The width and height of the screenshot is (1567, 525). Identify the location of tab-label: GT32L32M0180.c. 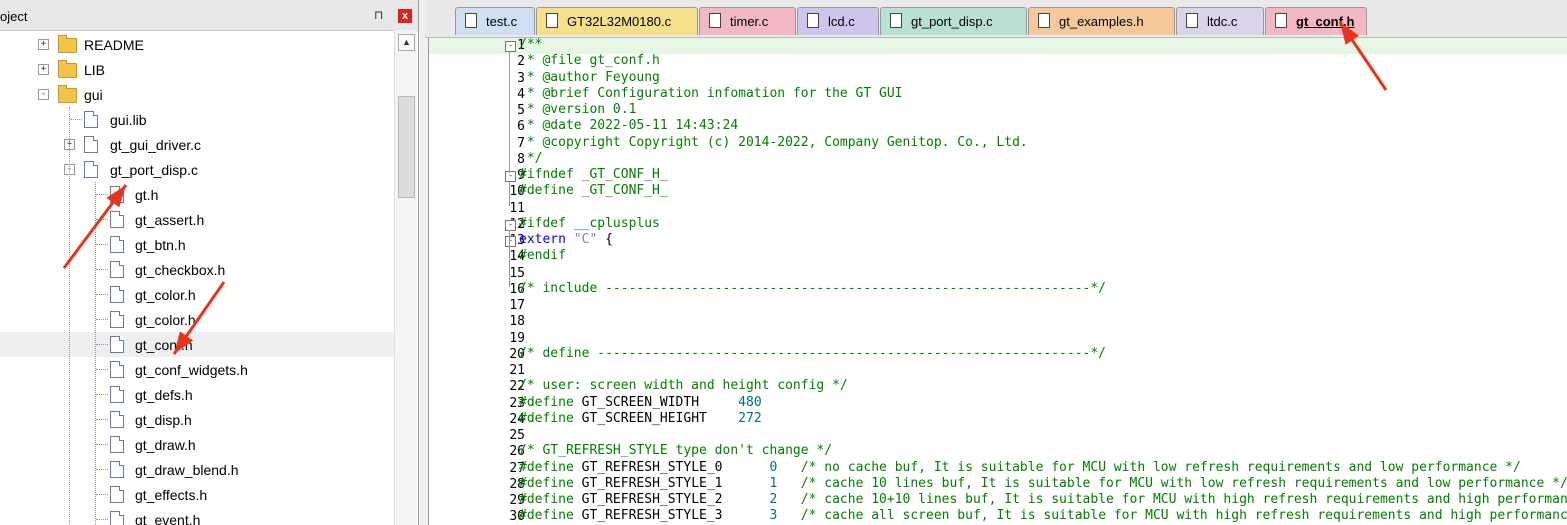
(619, 21).